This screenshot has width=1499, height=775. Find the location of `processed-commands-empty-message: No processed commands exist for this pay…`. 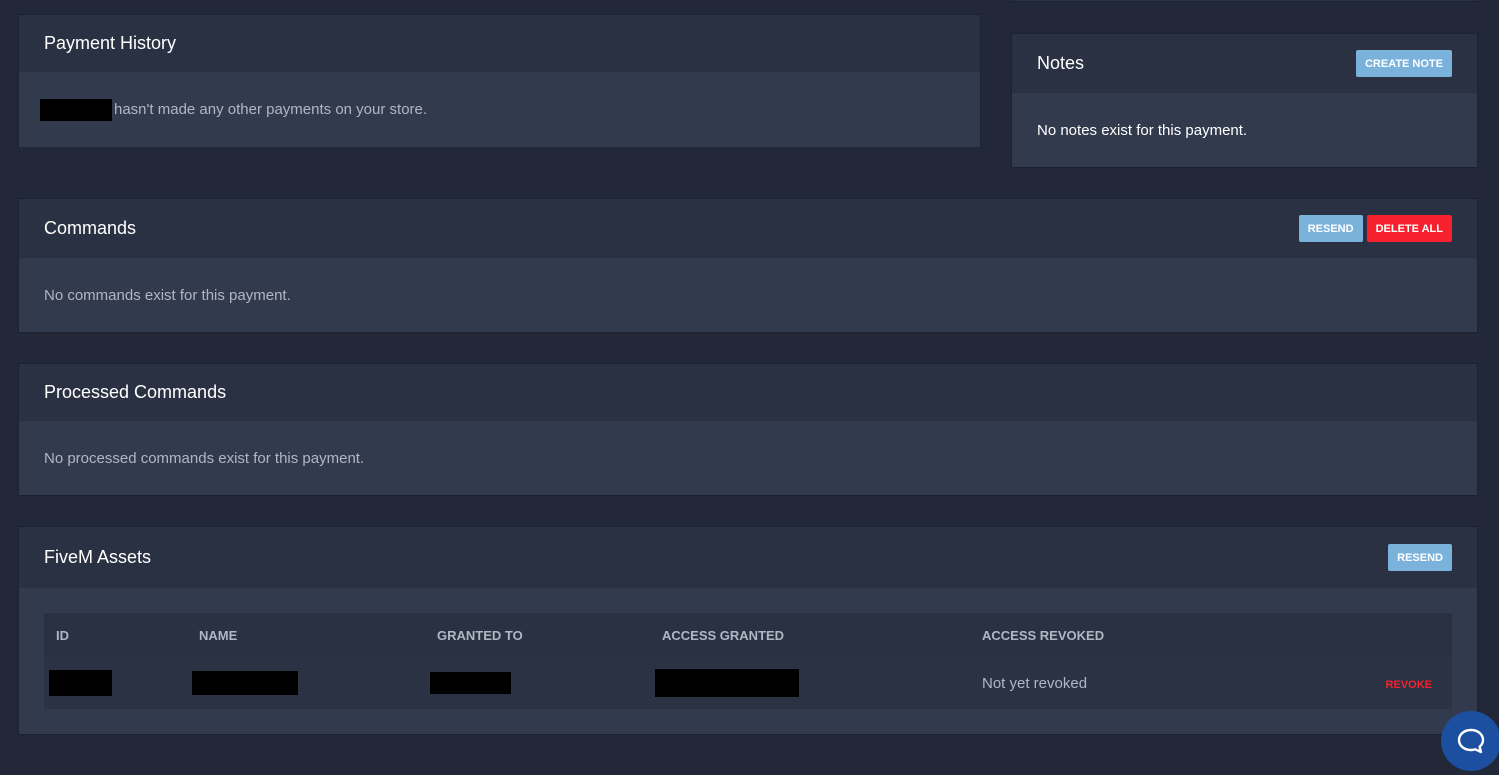

processed-commands-empty-message: No processed commands exist for this pay… is located at coordinates (204, 458).